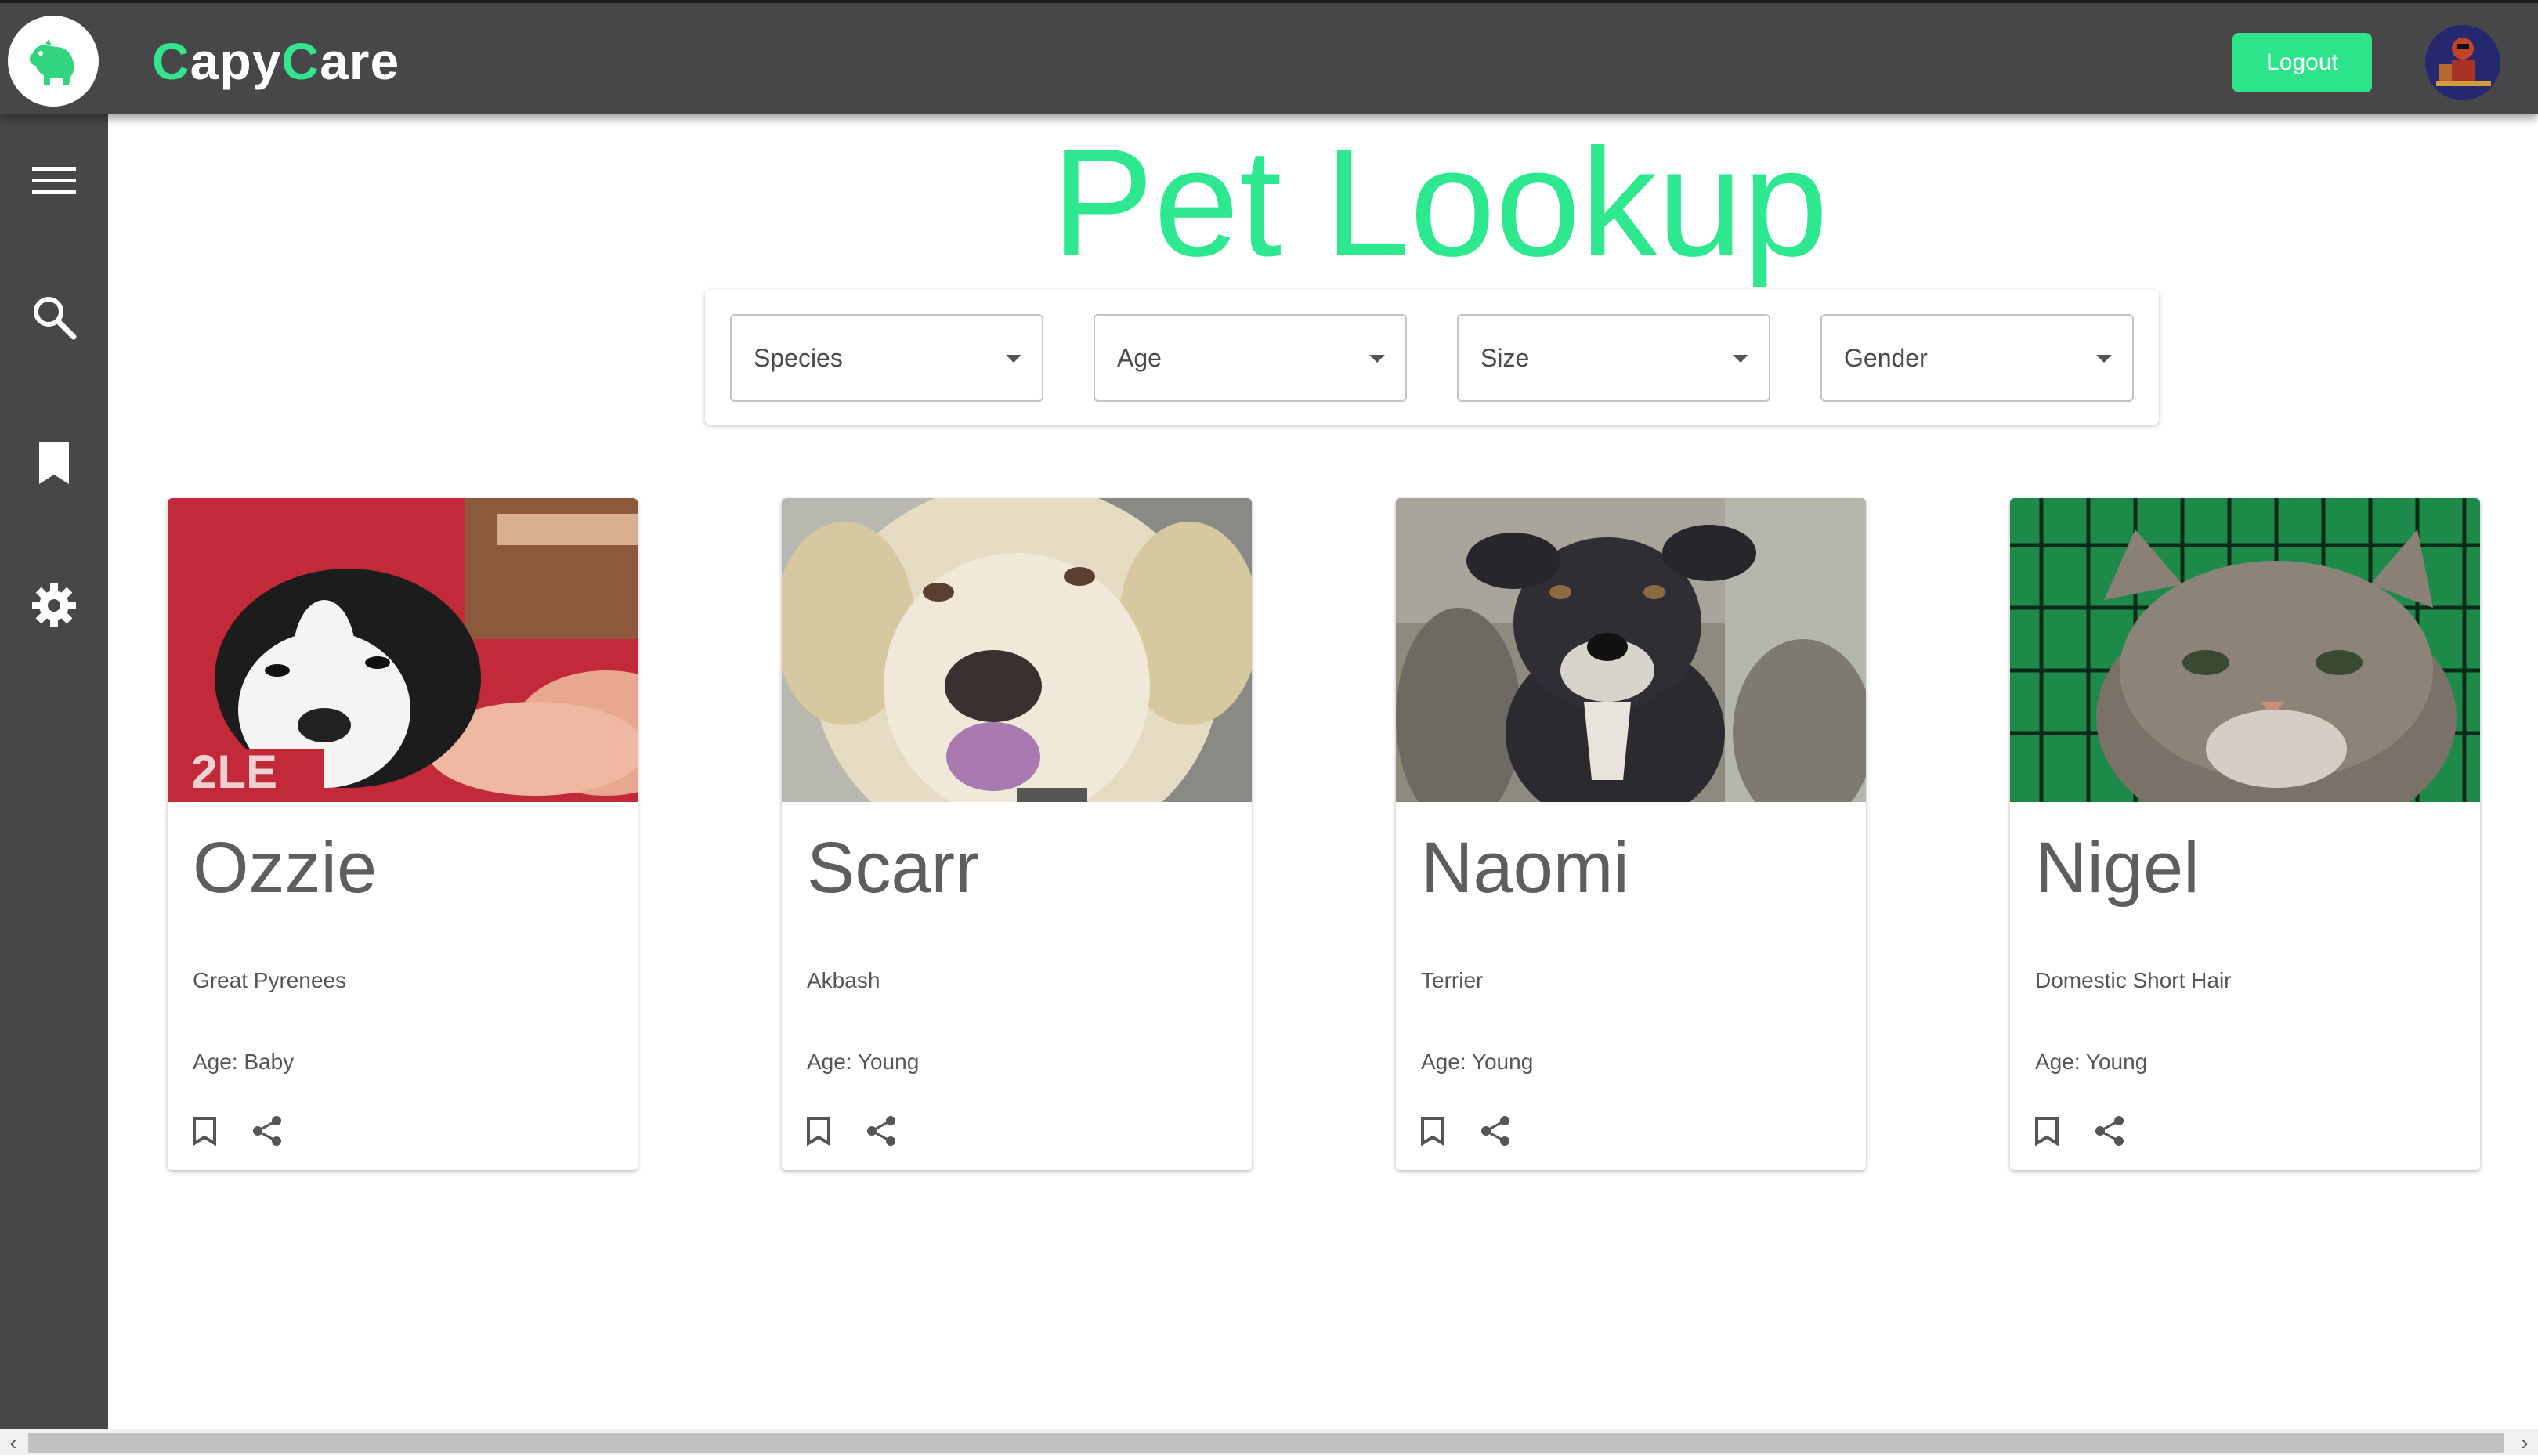  I want to click on species-filter-select: Species, so click(886, 358).